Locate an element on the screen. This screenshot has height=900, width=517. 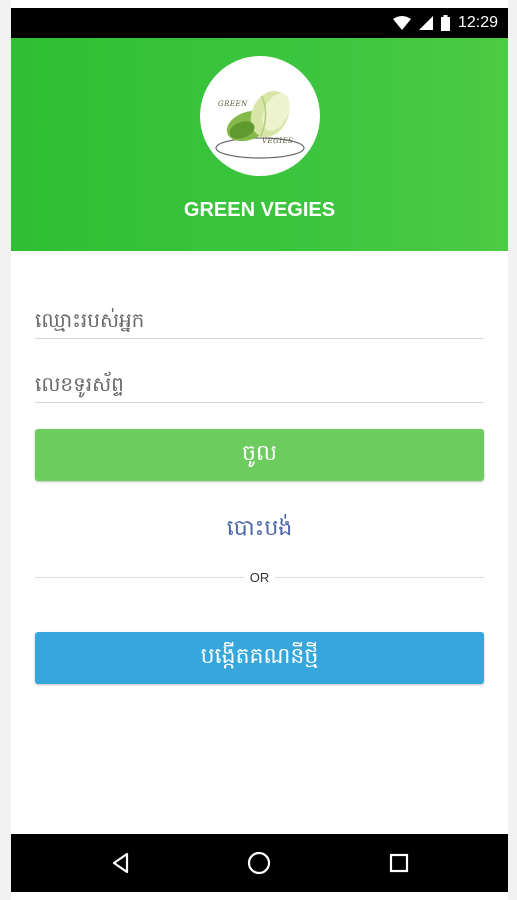
username-field is located at coordinates (259, 320).